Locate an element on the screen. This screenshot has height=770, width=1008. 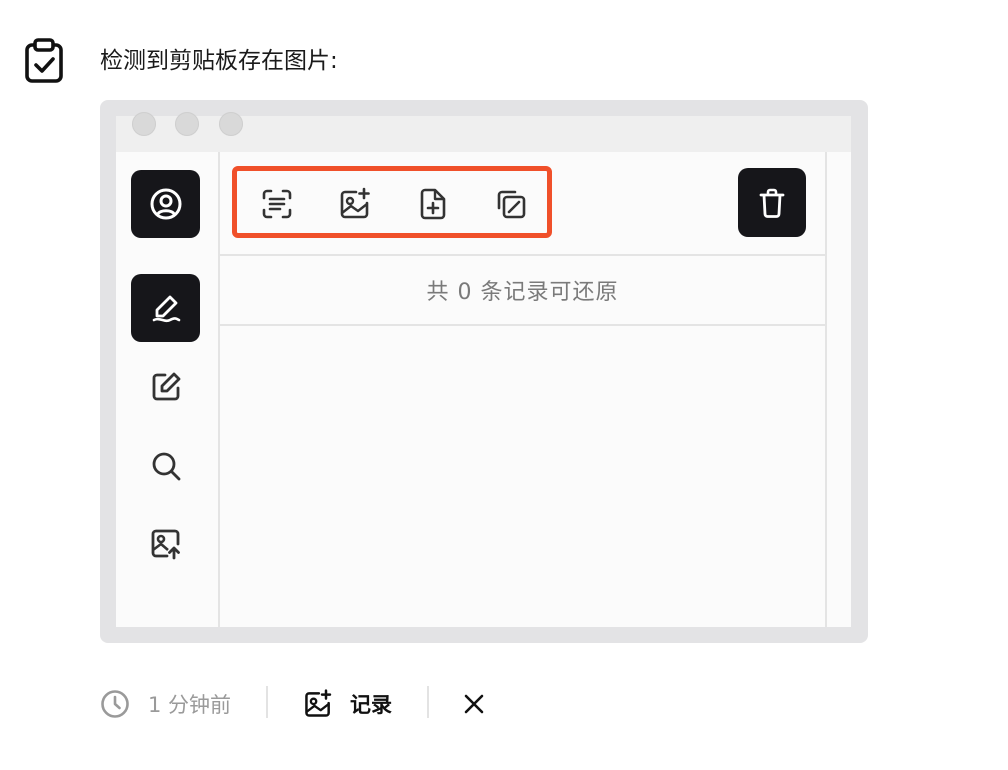
sidebar-item-user is located at coordinates (165, 204).